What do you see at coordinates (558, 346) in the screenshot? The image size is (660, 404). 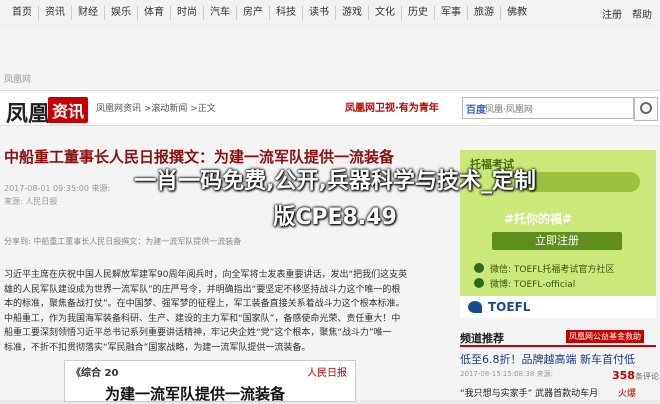 I see `side-divider` at bounding box center [558, 346].